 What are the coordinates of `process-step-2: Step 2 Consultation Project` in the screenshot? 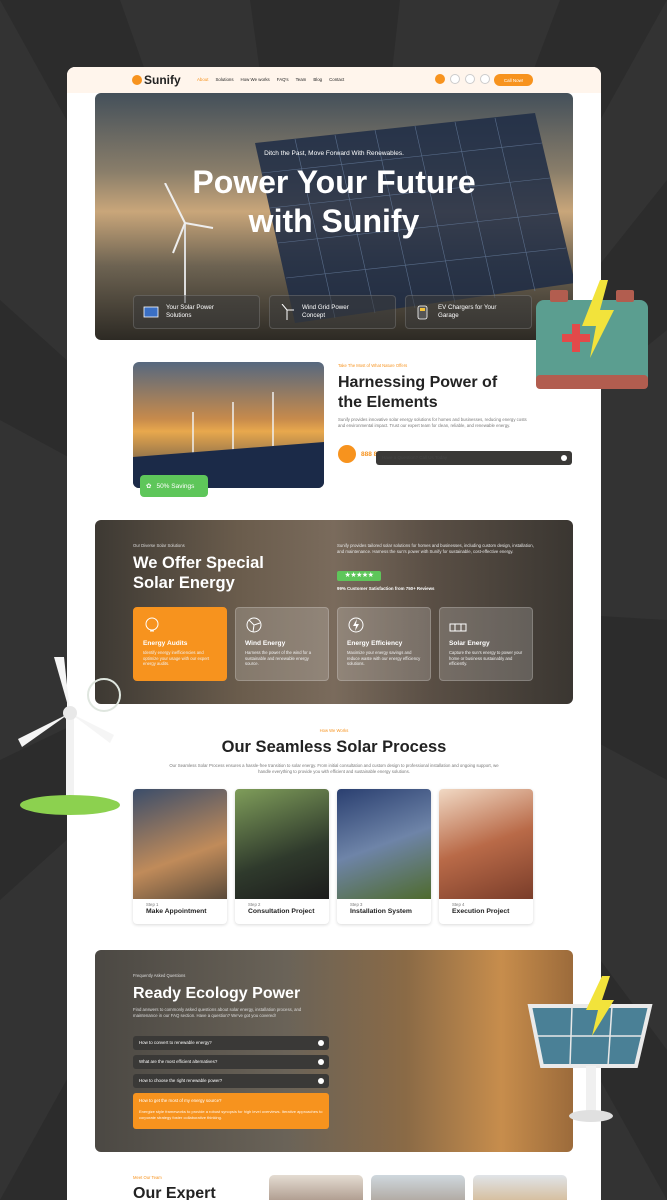 It's located at (282, 856).